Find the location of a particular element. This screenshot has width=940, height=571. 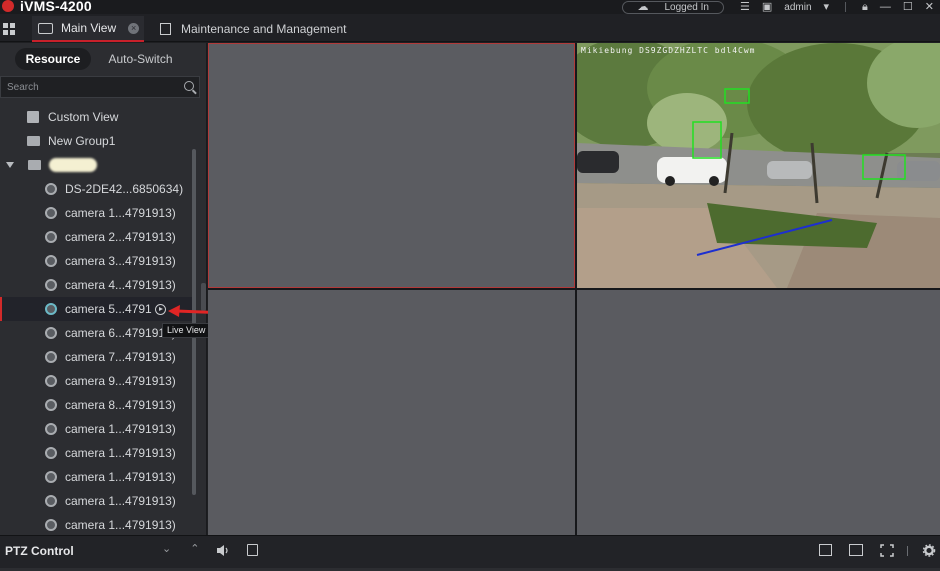

camera-label: camera 4...4791913) is located at coordinates (120, 285).